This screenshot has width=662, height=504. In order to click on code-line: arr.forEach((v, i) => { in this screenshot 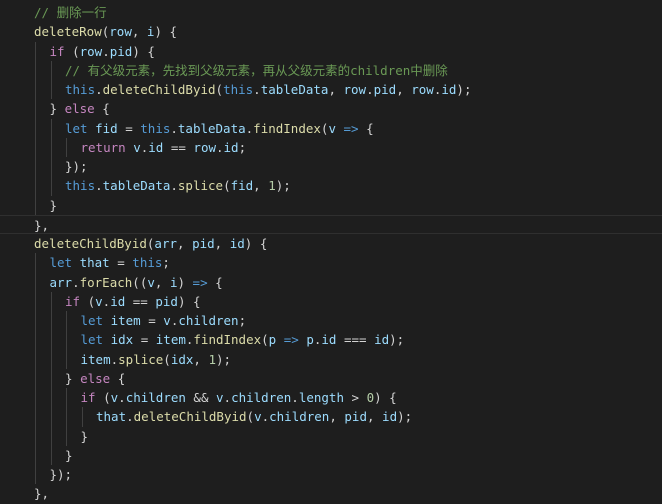, I will do `click(331, 282)`.